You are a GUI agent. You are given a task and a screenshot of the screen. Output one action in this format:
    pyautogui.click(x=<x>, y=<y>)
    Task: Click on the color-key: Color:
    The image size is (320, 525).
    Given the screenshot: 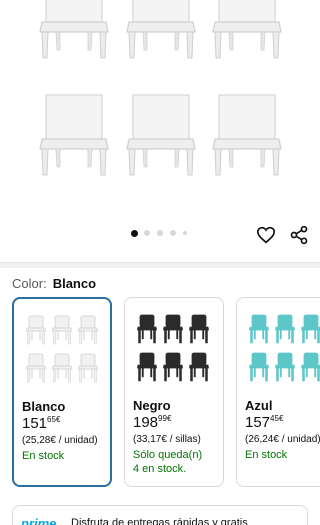 What is the action you would take?
    pyautogui.click(x=29, y=283)
    